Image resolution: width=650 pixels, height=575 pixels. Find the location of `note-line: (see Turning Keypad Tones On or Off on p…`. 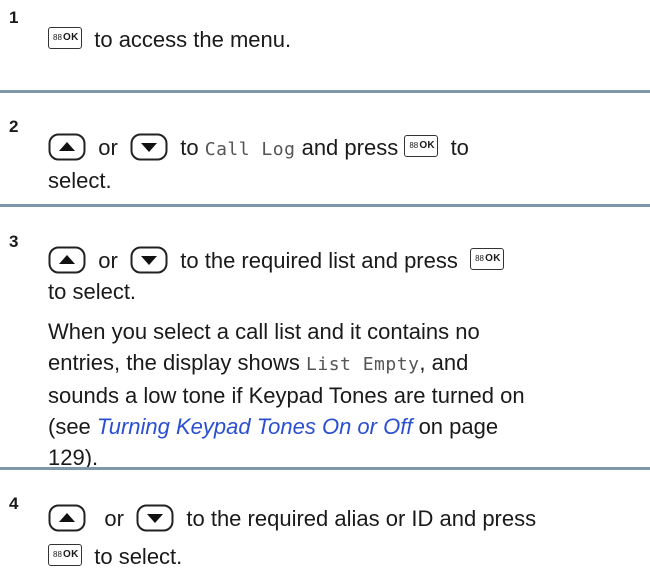

note-line: (see Turning Keypad Tones On or Off on p… is located at coordinates (273, 426).